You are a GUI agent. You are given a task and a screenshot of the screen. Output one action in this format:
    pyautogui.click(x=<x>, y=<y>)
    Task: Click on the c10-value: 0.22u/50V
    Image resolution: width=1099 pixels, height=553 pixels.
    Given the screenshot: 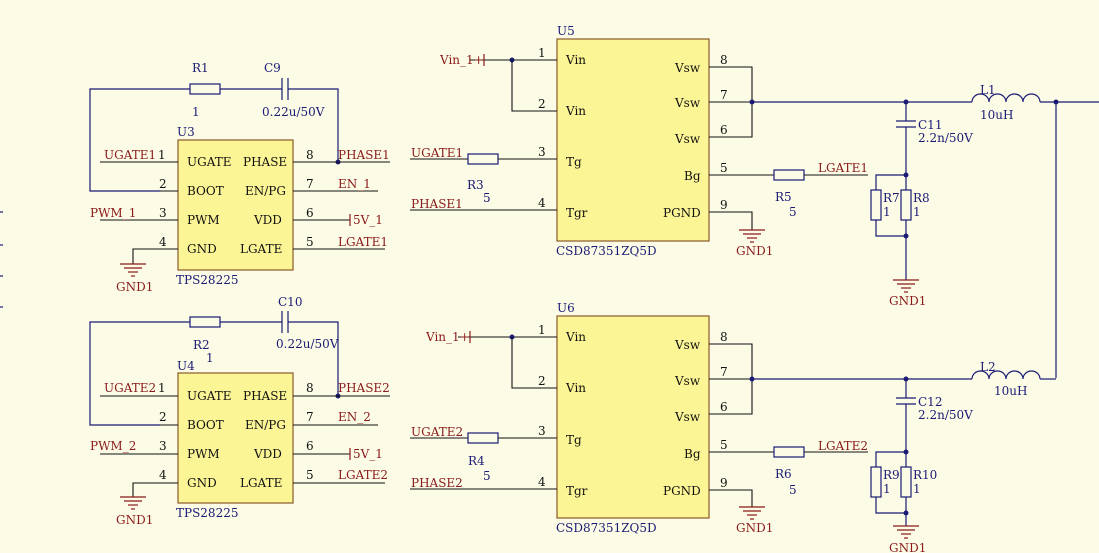 What is the action you would take?
    pyautogui.click(x=307, y=344)
    